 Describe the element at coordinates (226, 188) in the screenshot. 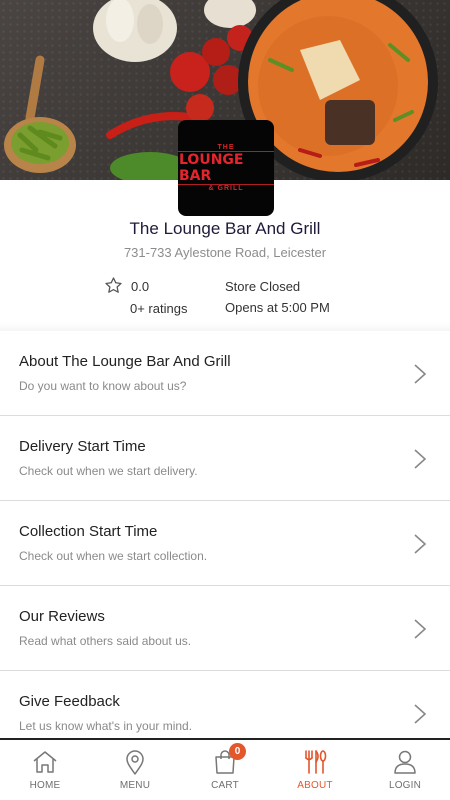

I see `logo-text-bottom: & GRILL` at that location.